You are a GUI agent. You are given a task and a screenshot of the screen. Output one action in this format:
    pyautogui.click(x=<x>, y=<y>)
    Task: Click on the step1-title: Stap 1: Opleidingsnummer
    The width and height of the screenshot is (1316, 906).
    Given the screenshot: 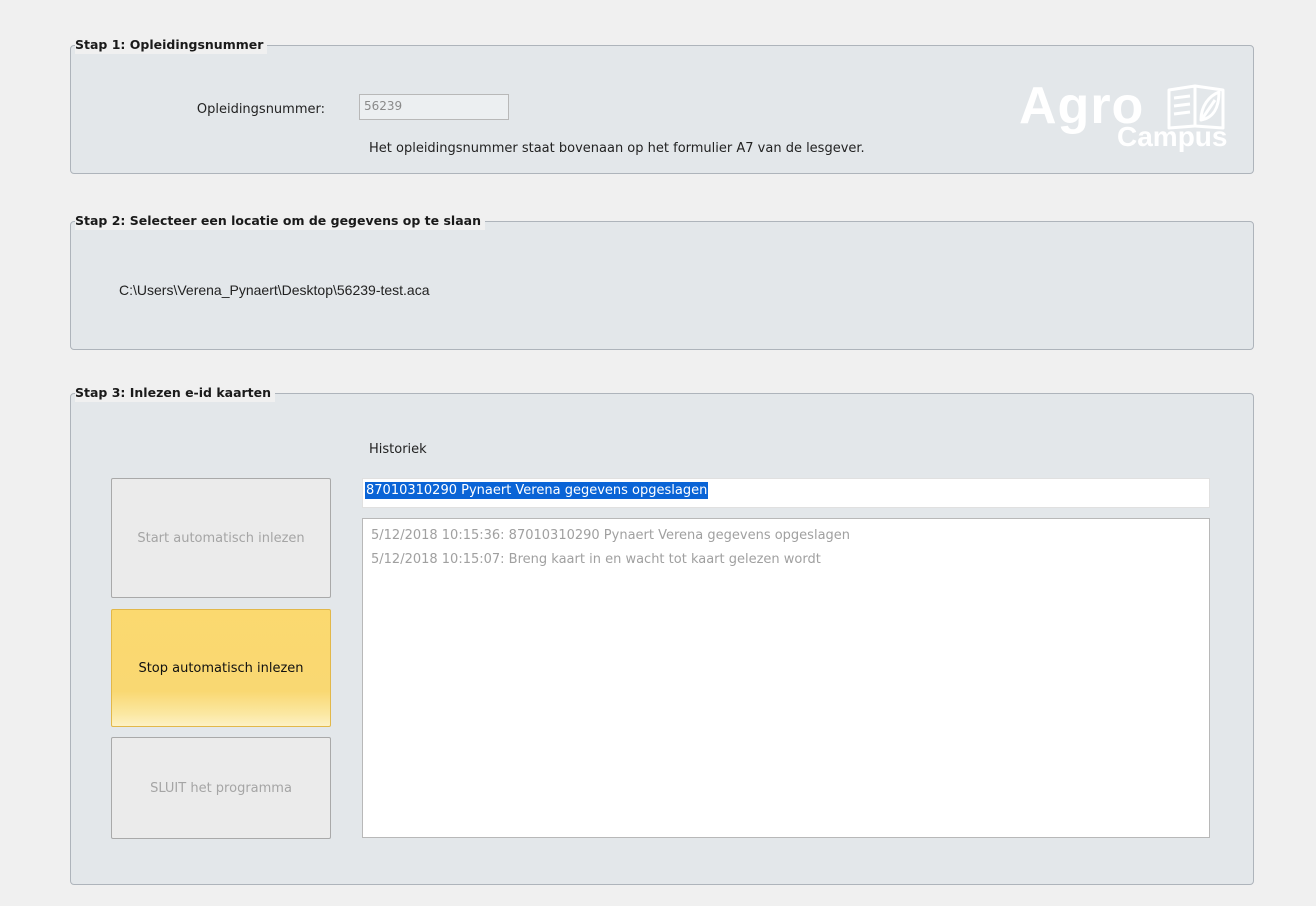 What is the action you would take?
    pyautogui.click(x=171, y=45)
    